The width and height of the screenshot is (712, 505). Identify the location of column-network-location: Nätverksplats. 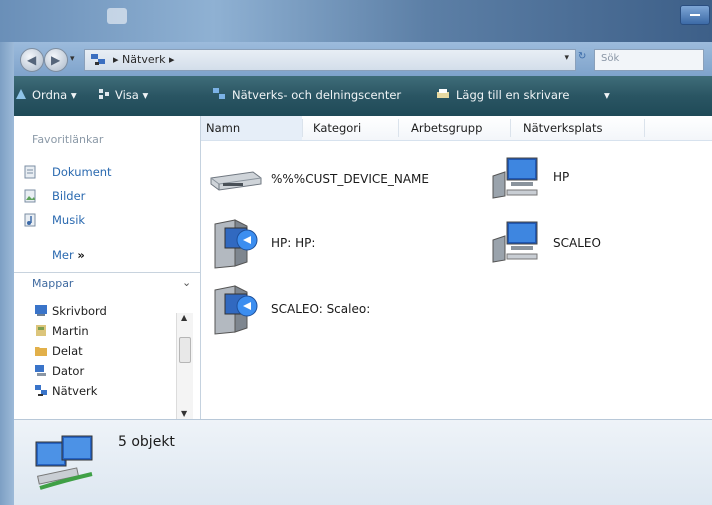
(562, 128).